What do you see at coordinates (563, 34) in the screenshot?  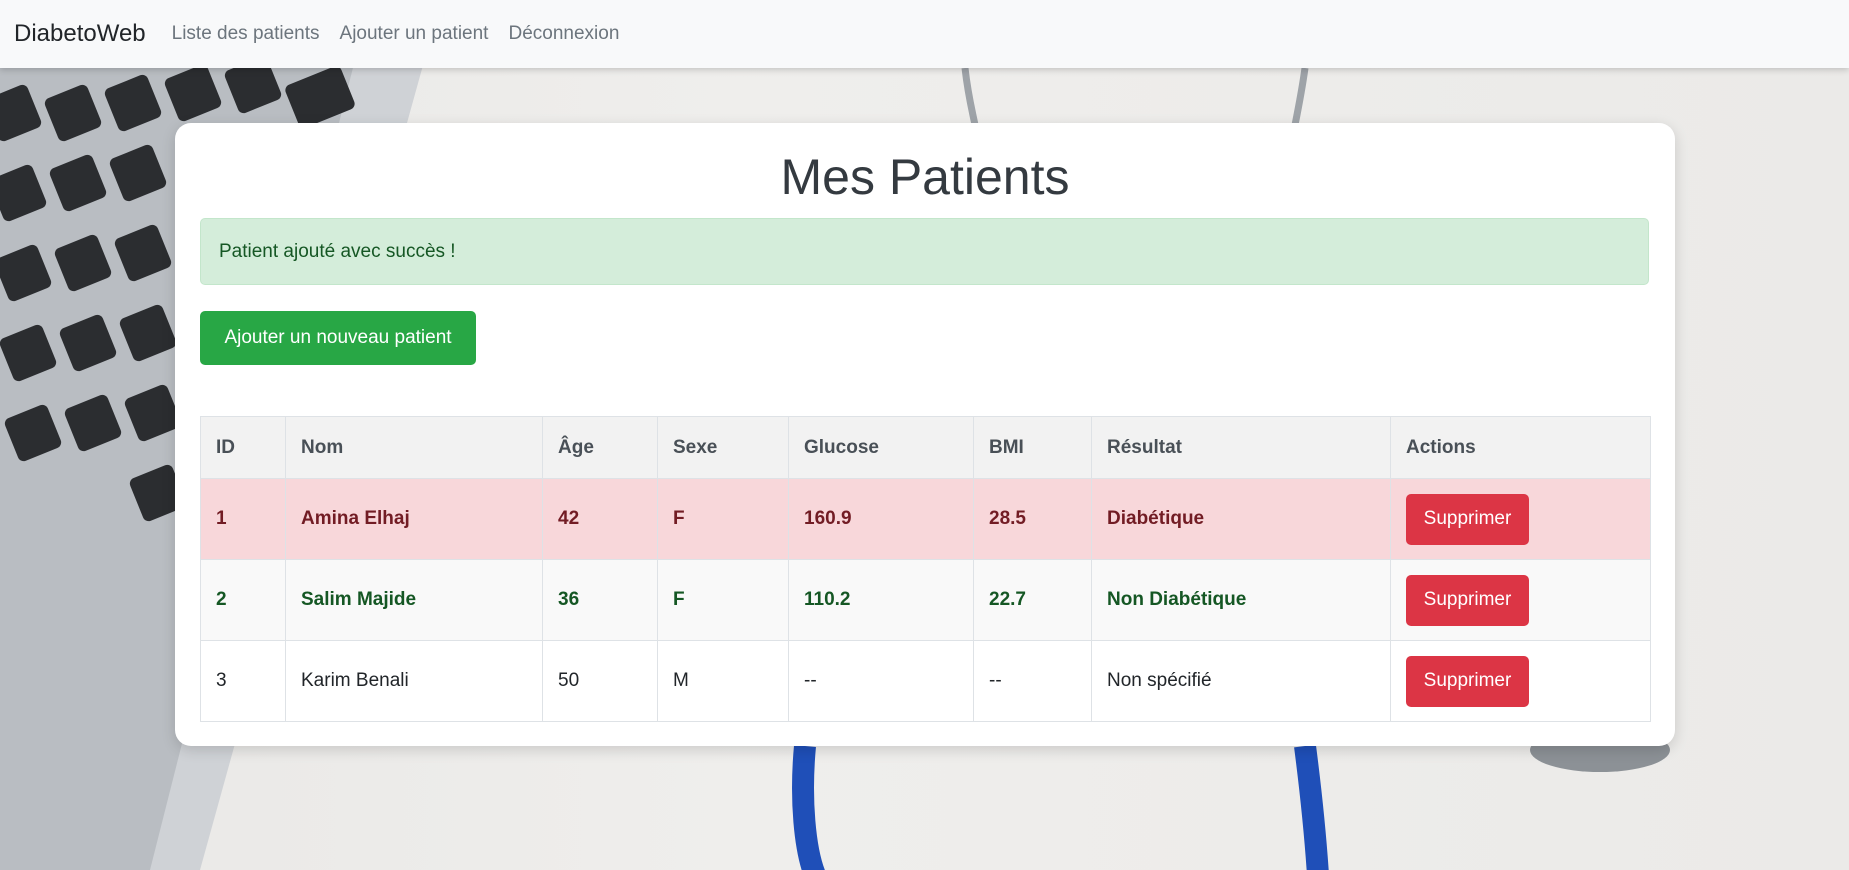 I see `nav-link-logout: Déconnexion` at bounding box center [563, 34].